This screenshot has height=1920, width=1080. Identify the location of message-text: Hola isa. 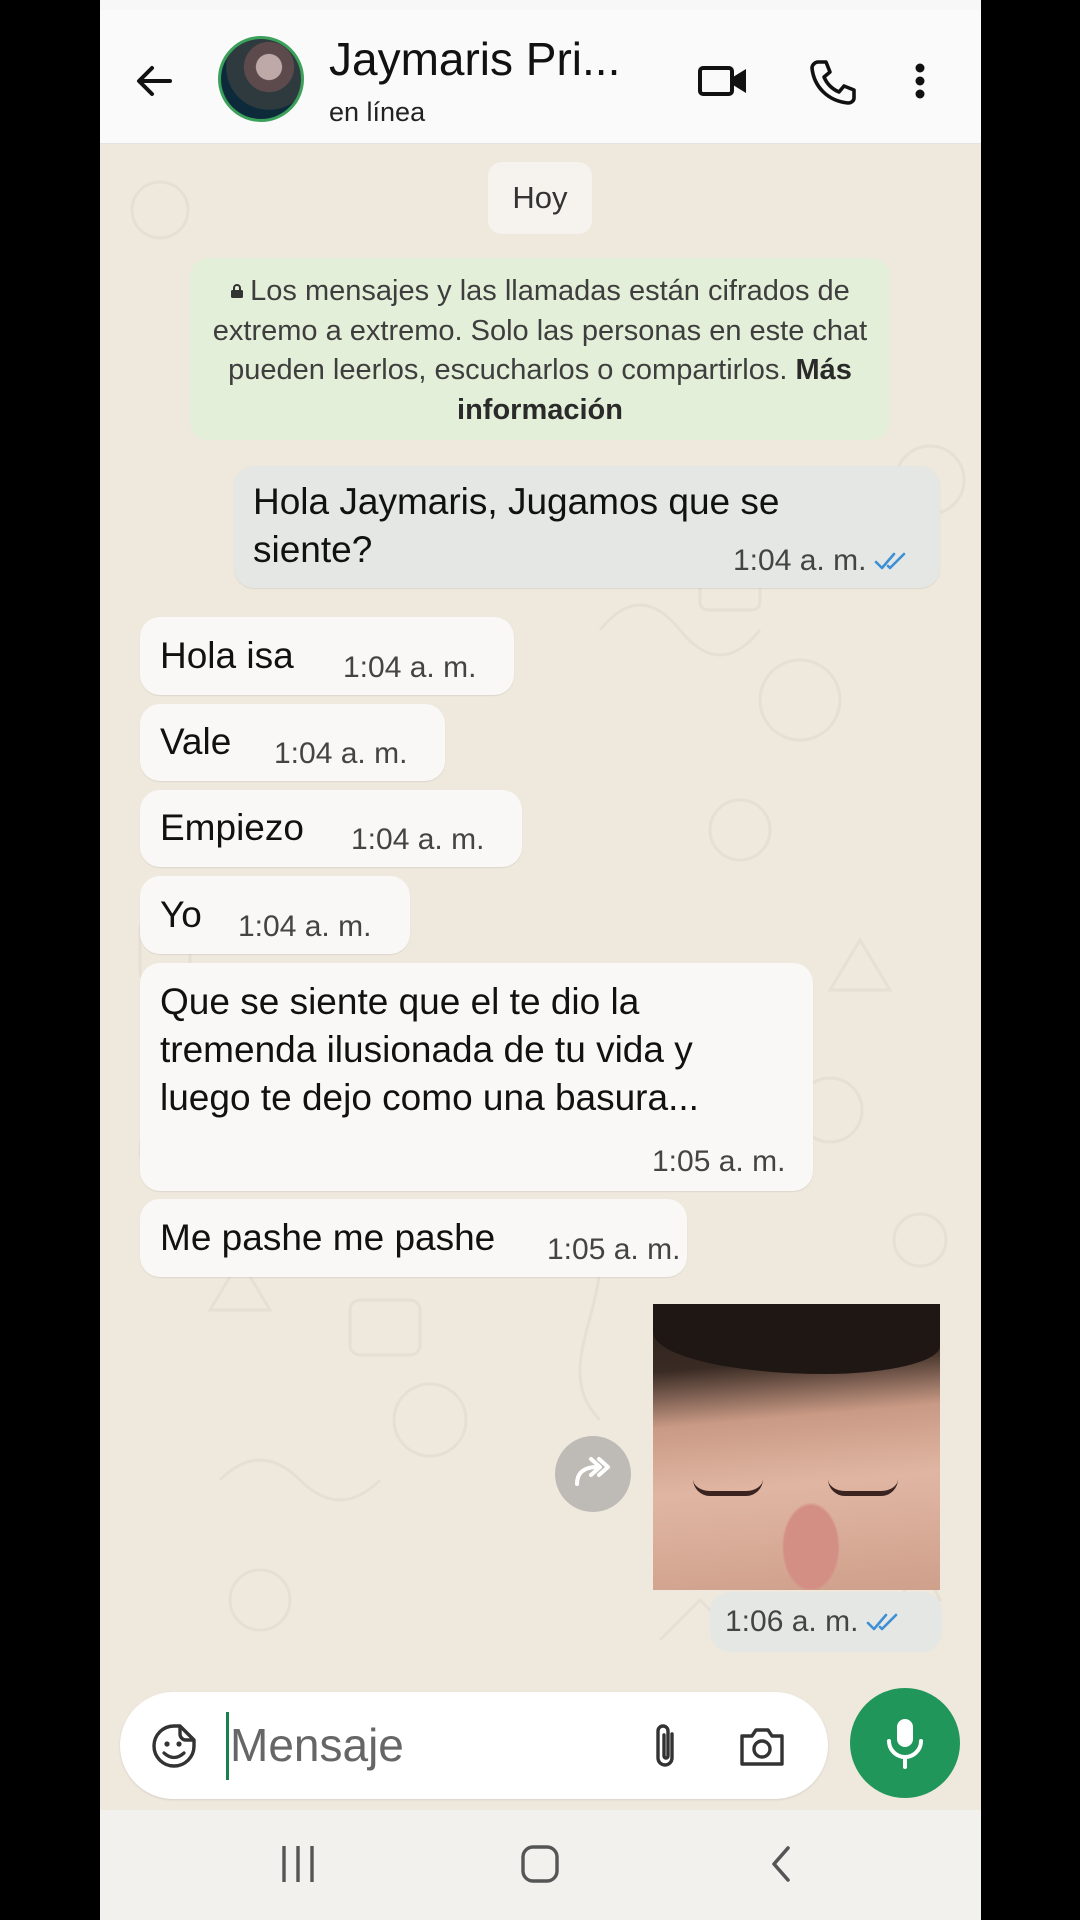
(227, 655).